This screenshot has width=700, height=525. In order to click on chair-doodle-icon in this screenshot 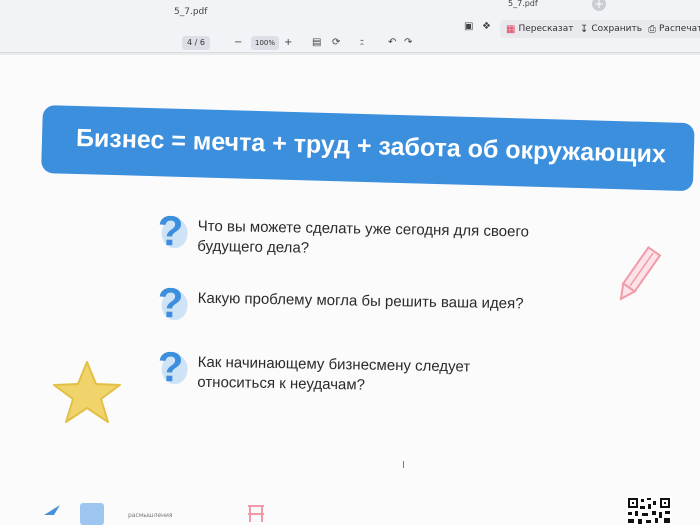, I will do `click(256, 513)`.